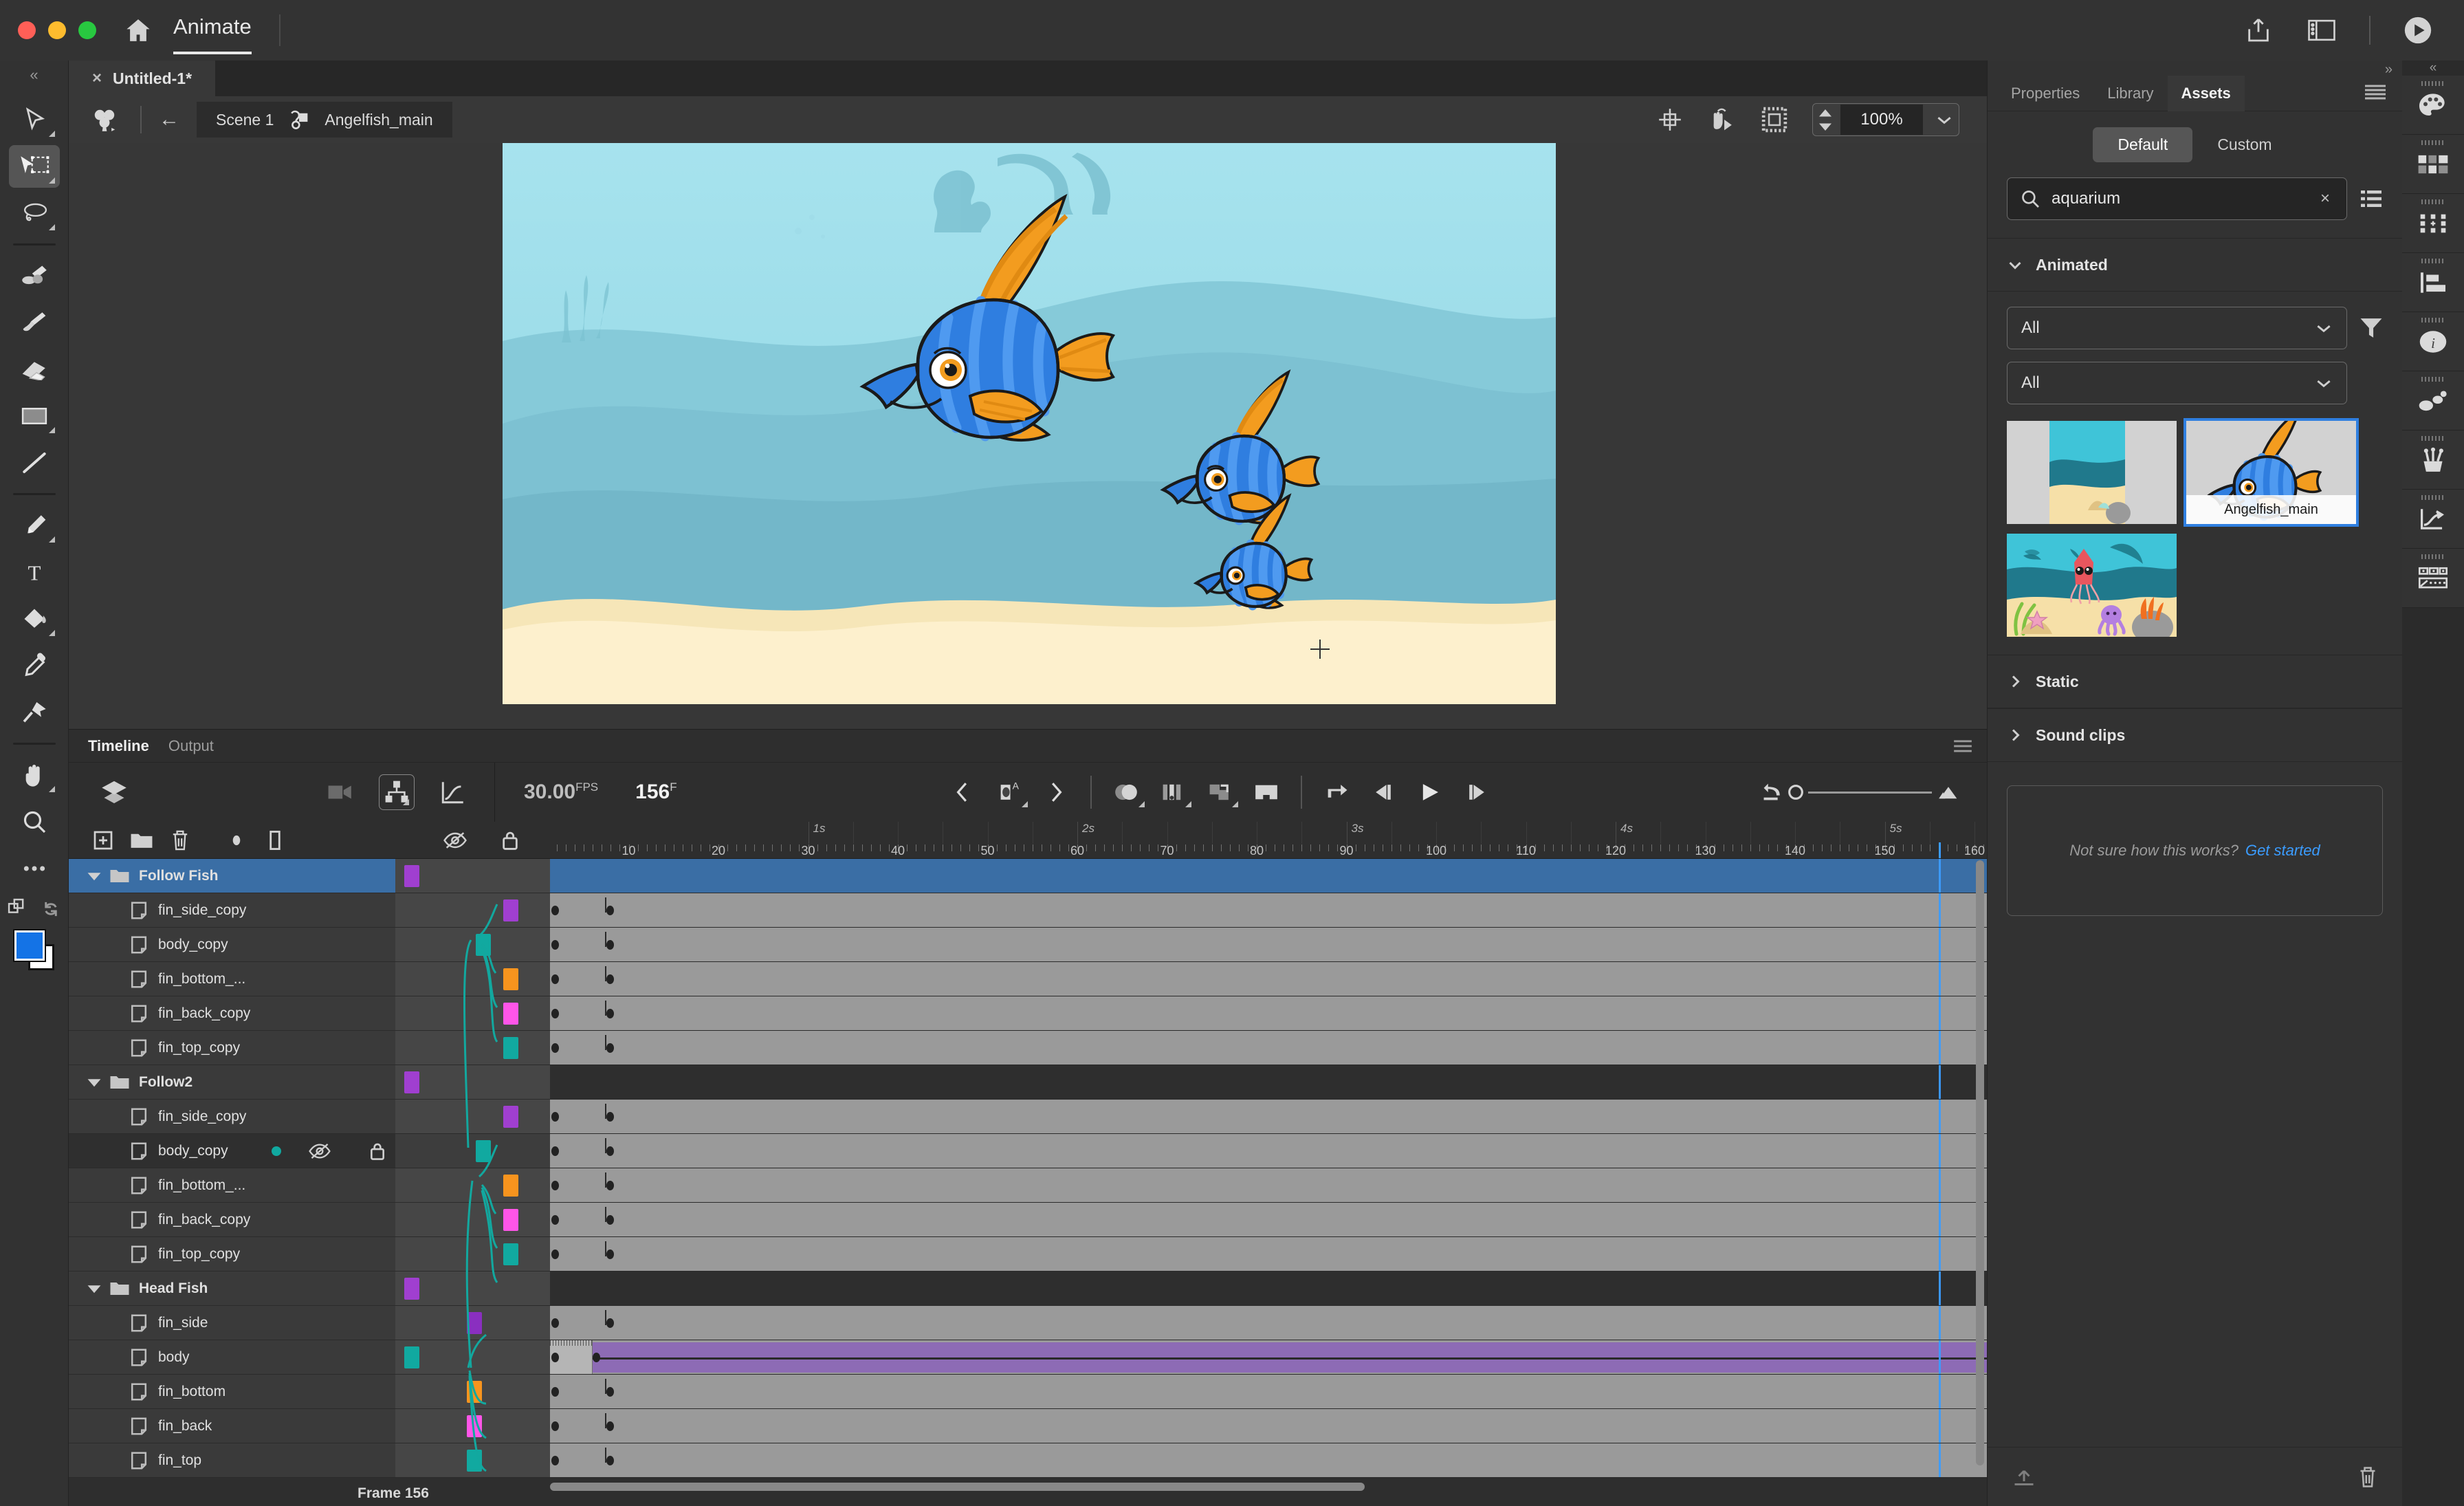  I want to click on funnel-filter-icon, so click(2371, 328).